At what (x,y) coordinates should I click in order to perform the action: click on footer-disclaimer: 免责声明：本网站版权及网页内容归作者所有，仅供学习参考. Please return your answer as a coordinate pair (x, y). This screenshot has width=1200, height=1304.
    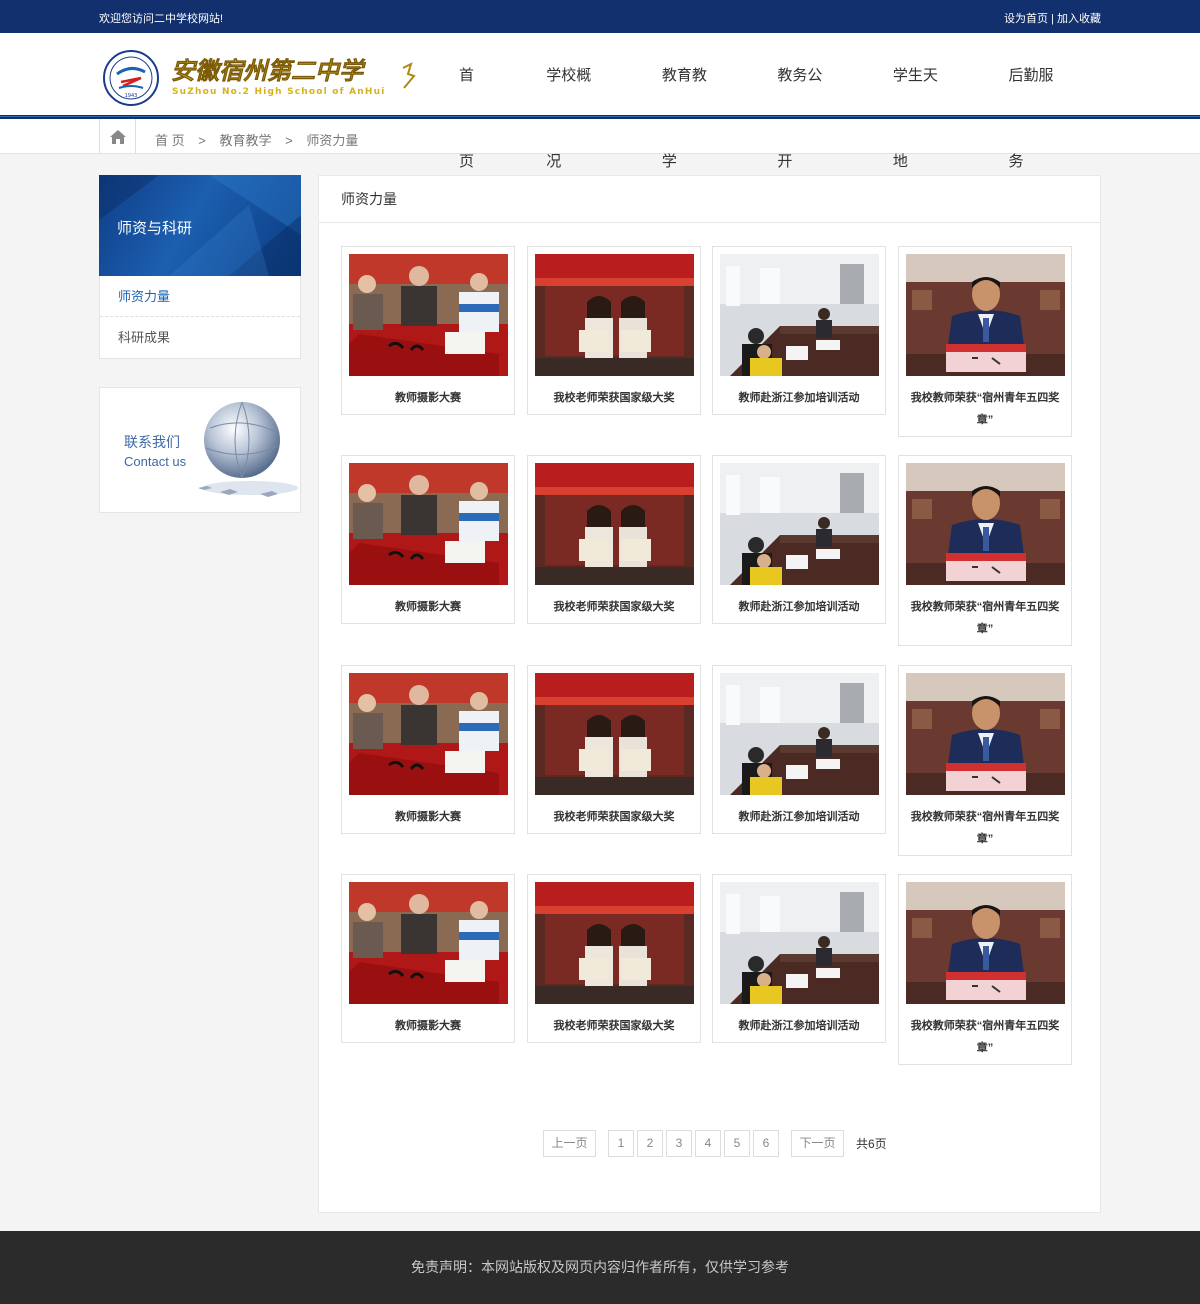
    Looking at the image, I should click on (600, 1267).